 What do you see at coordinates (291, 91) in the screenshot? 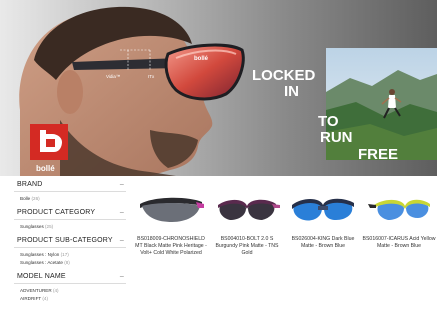
I see `headline-line-2: IN` at bounding box center [291, 91].